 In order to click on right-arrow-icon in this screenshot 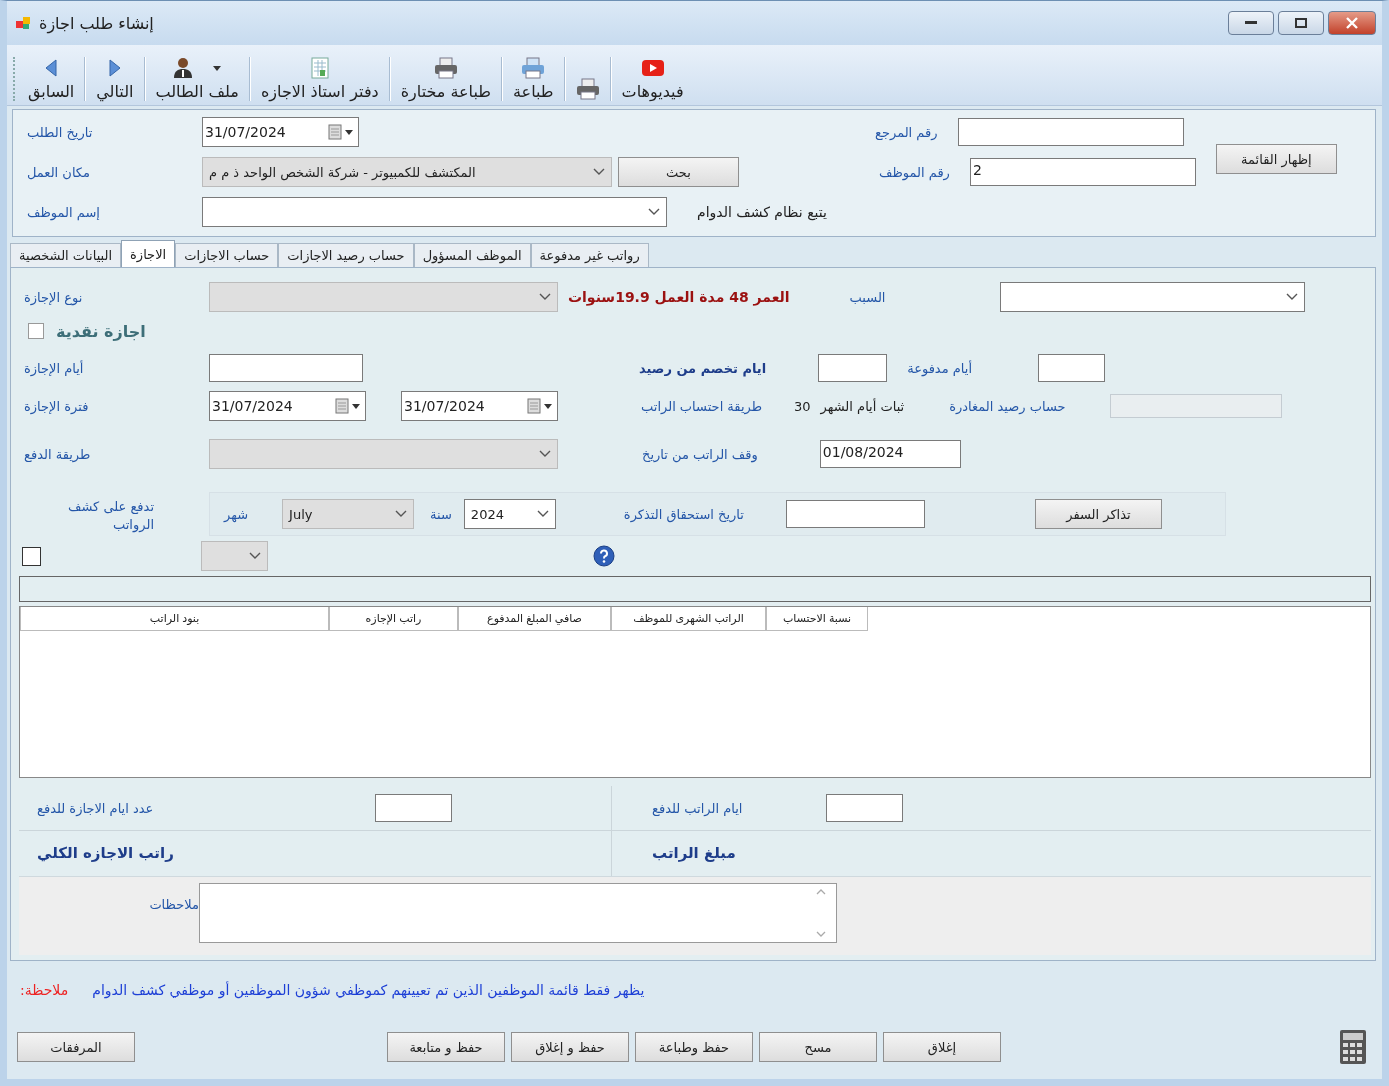, I will do `click(114, 68)`.